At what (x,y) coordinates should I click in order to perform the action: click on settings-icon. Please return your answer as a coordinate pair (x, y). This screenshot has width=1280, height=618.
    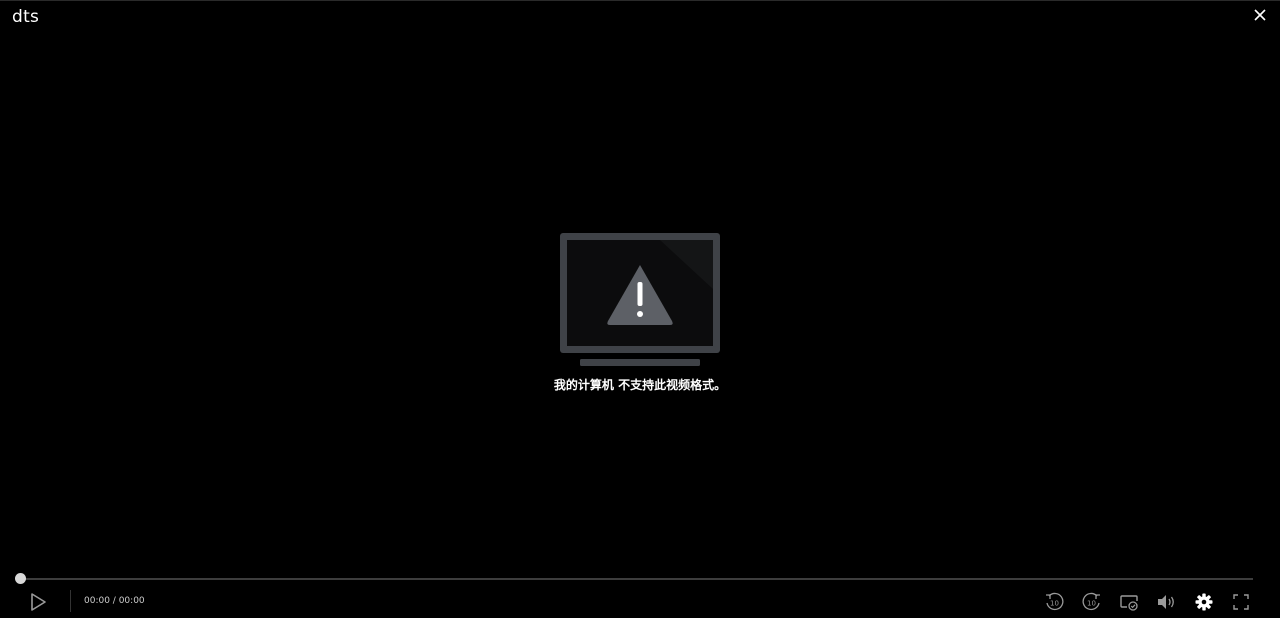
    Looking at the image, I should click on (1204, 602).